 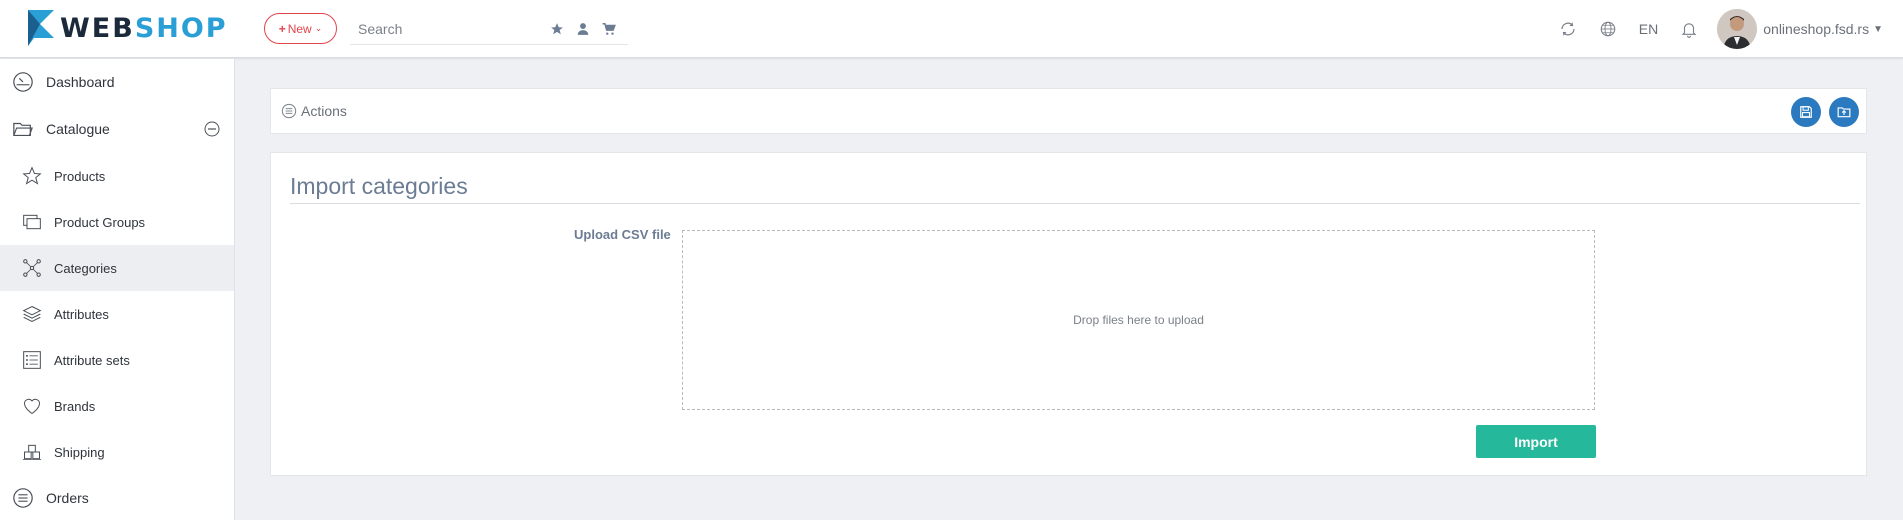 What do you see at coordinates (32, 268) in the screenshot?
I see `network-icon` at bounding box center [32, 268].